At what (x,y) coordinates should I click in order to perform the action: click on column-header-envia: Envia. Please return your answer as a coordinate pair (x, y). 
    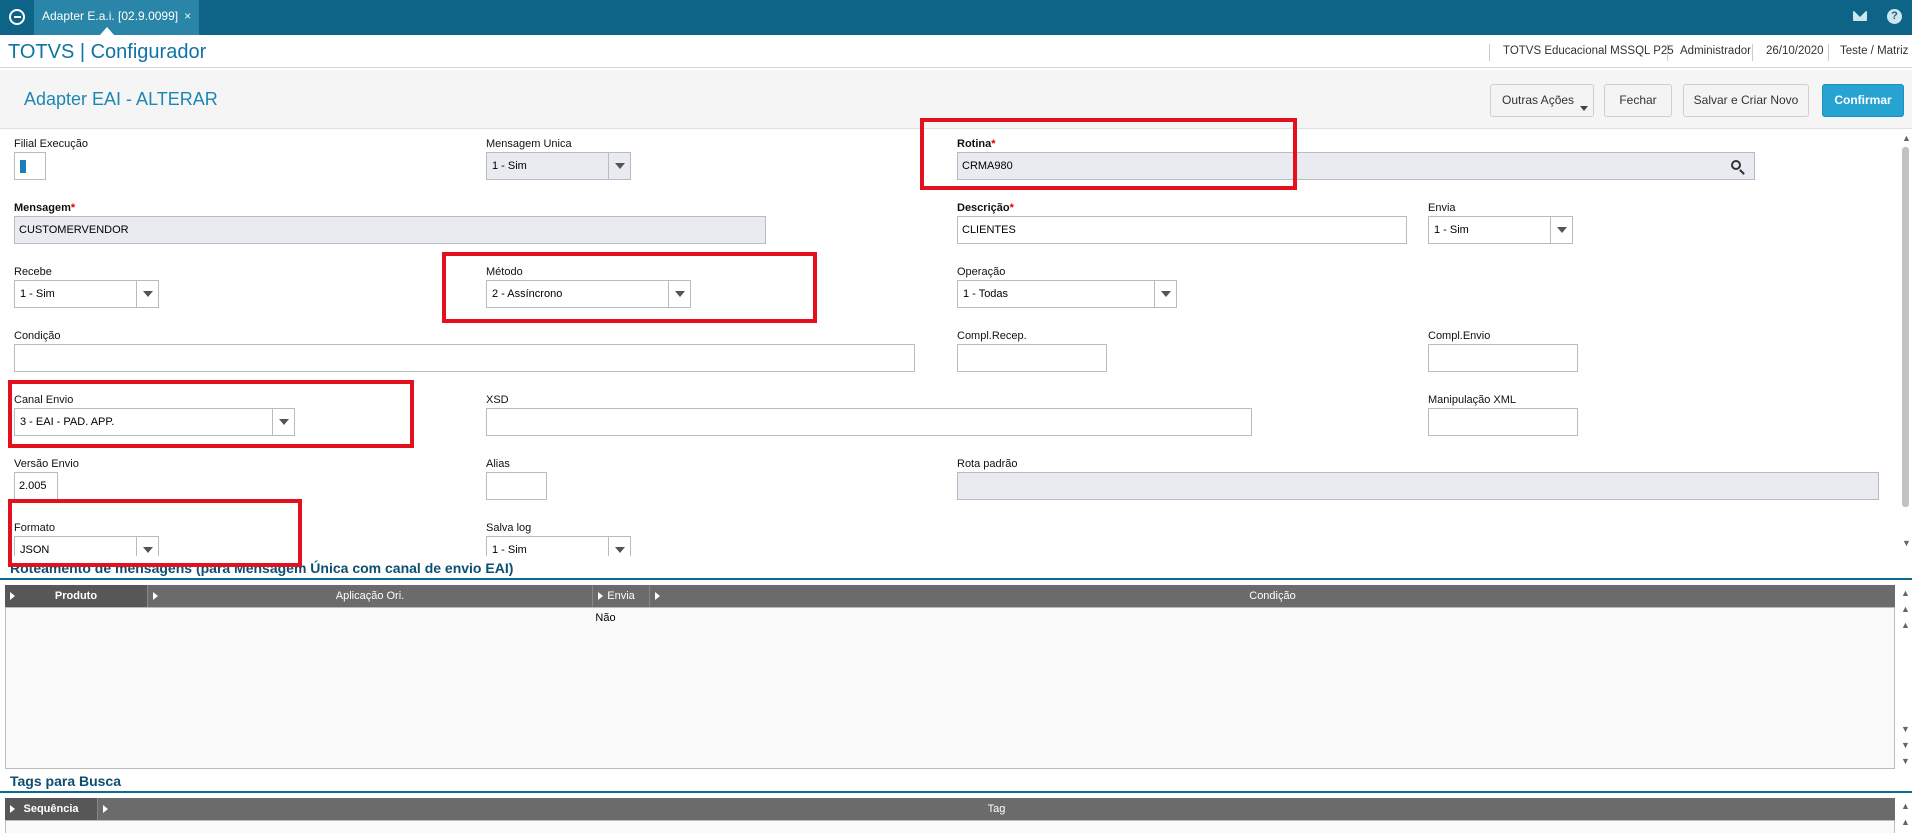
    Looking at the image, I should click on (621, 596).